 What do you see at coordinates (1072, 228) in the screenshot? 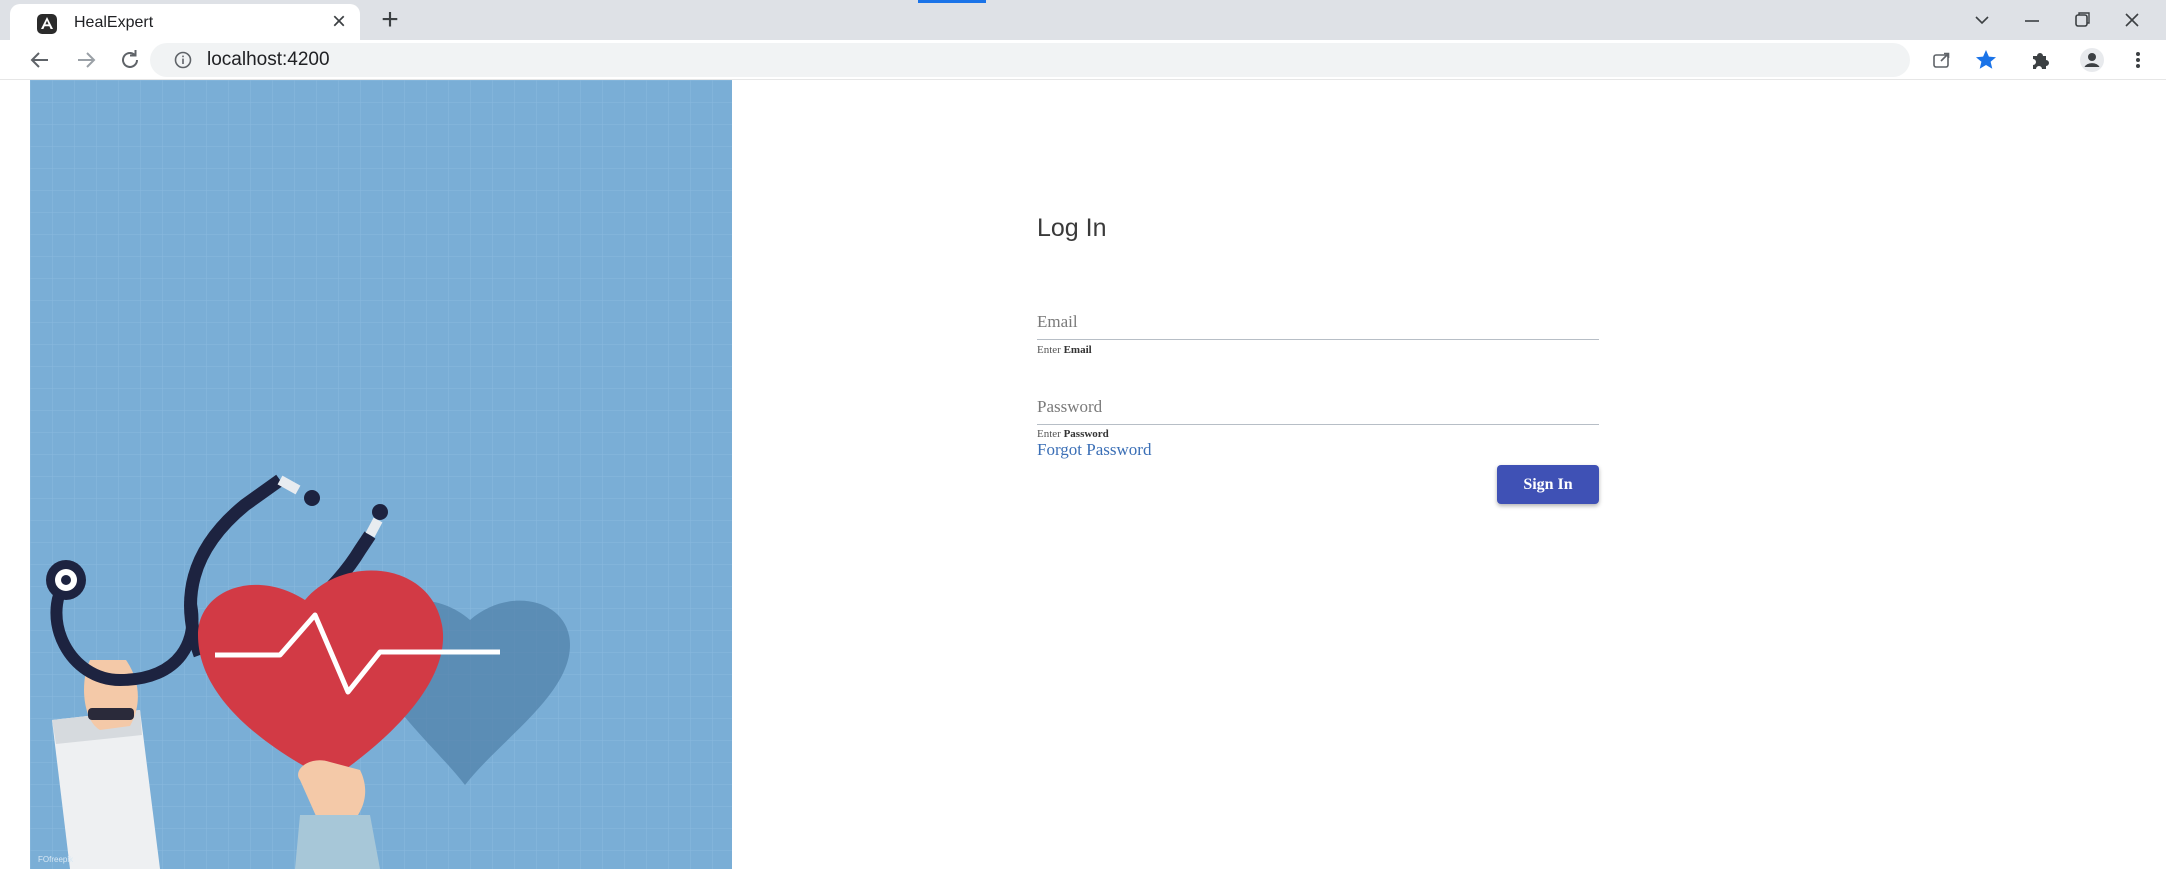
I see `login-title: Log In` at bounding box center [1072, 228].